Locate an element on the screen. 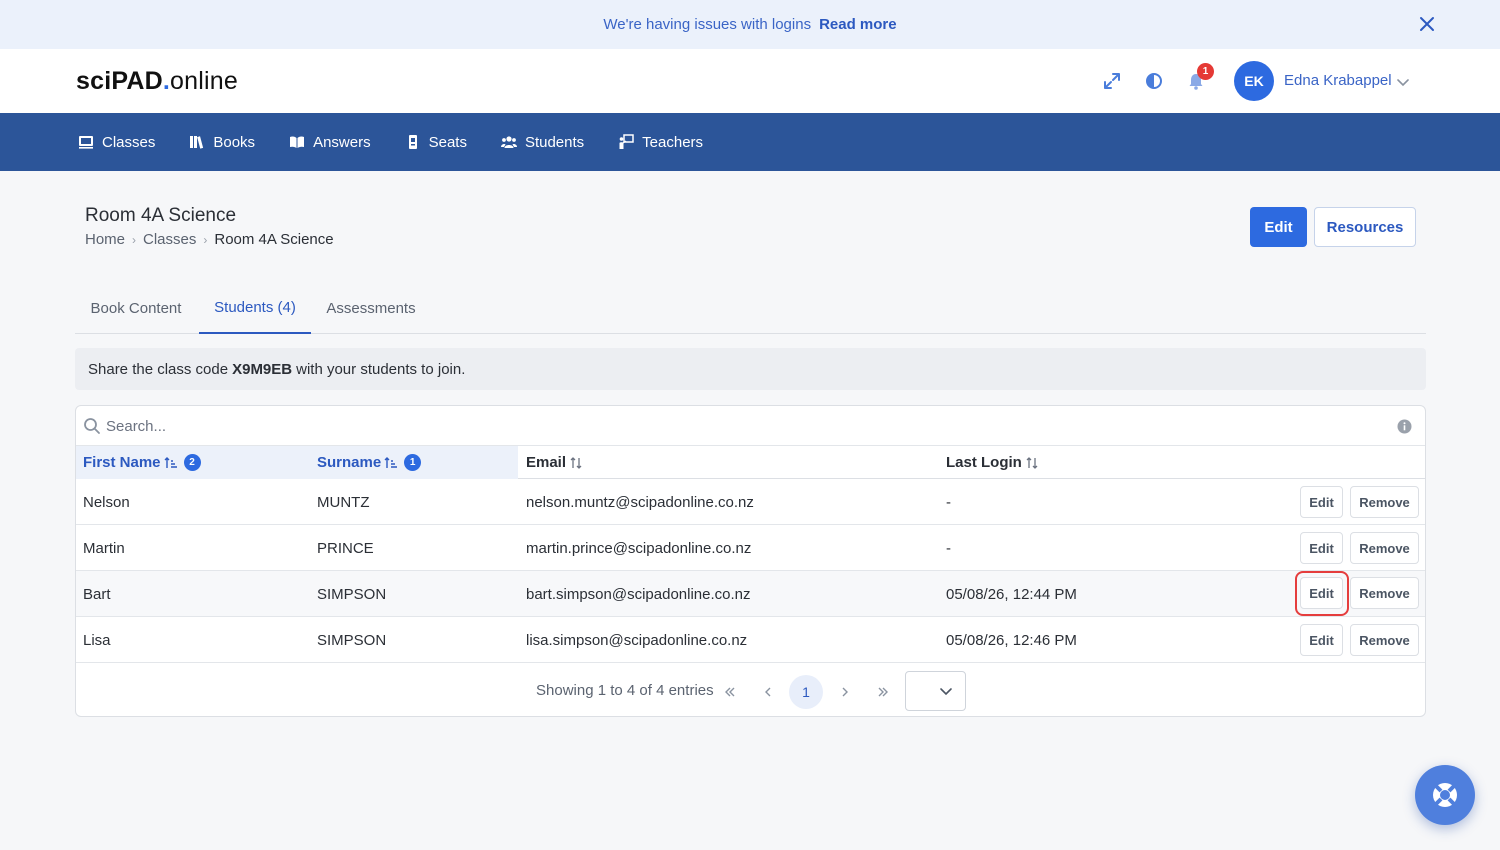  previous-page-button is located at coordinates (768, 692).